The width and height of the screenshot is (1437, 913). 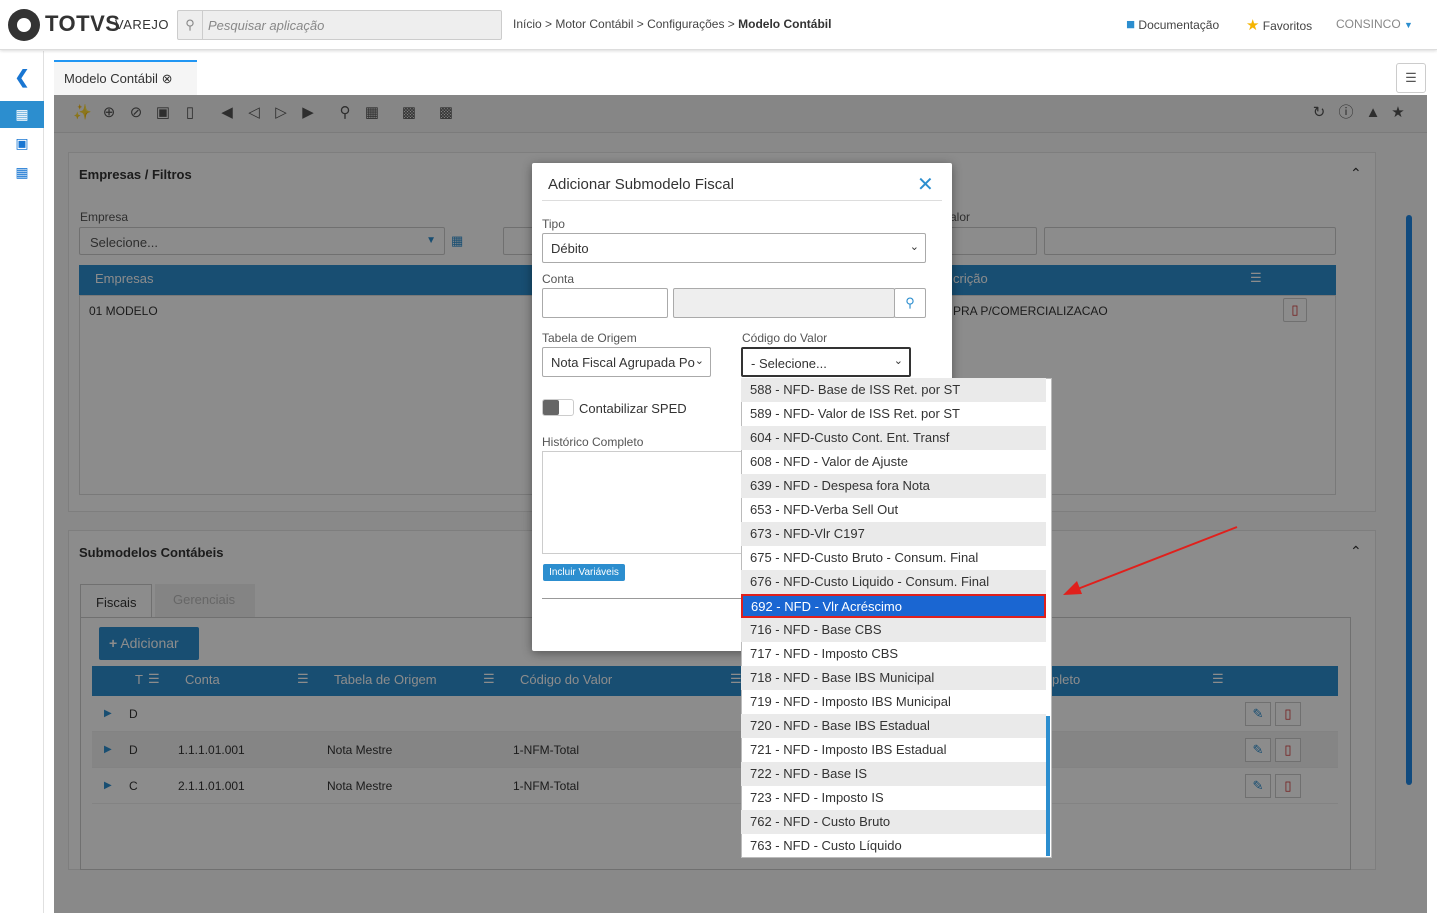 I want to click on codigo-select: - Selecione... ⌄, so click(x=826, y=362).